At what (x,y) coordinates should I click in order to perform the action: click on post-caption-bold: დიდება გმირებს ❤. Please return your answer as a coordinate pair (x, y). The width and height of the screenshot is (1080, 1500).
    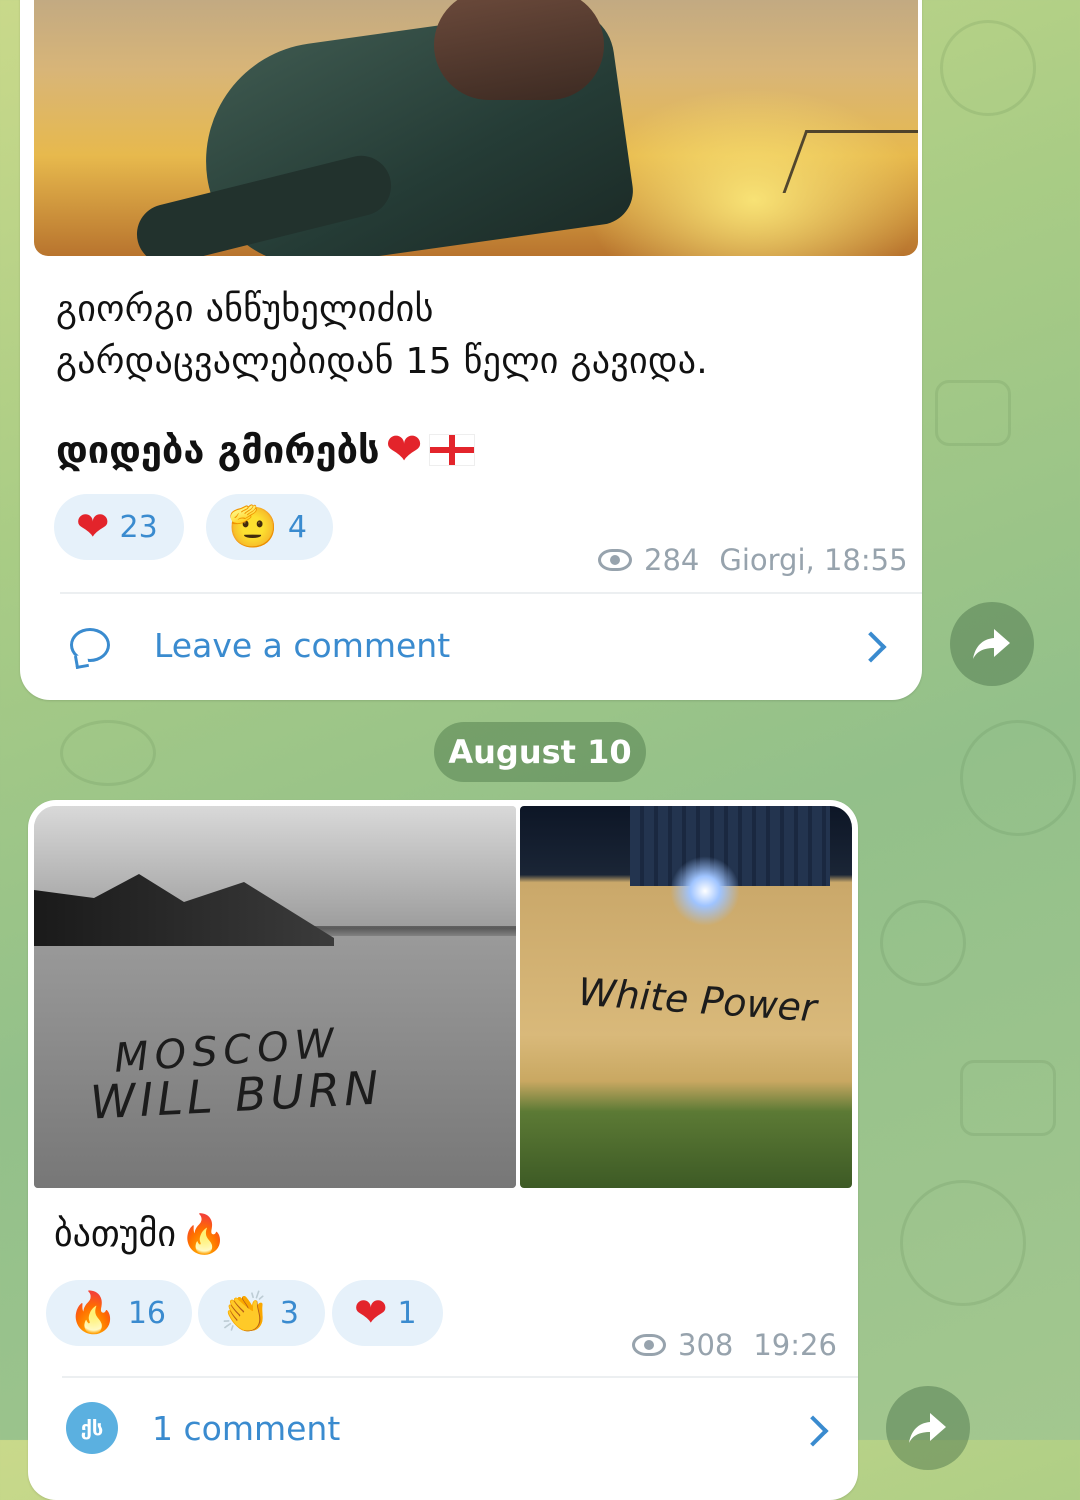
    Looking at the image, I should click on (265, 450).